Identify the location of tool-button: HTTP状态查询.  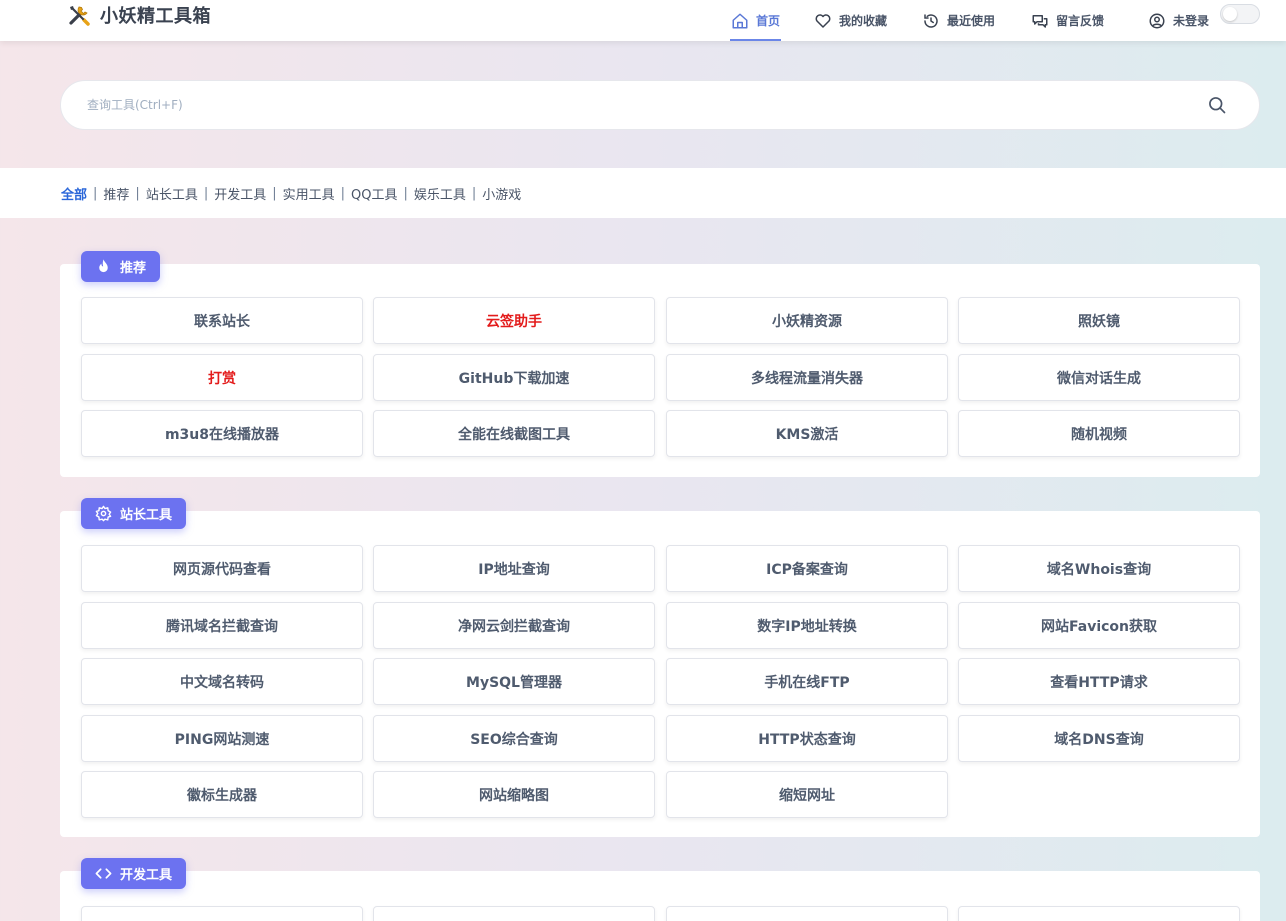
(807, 738).